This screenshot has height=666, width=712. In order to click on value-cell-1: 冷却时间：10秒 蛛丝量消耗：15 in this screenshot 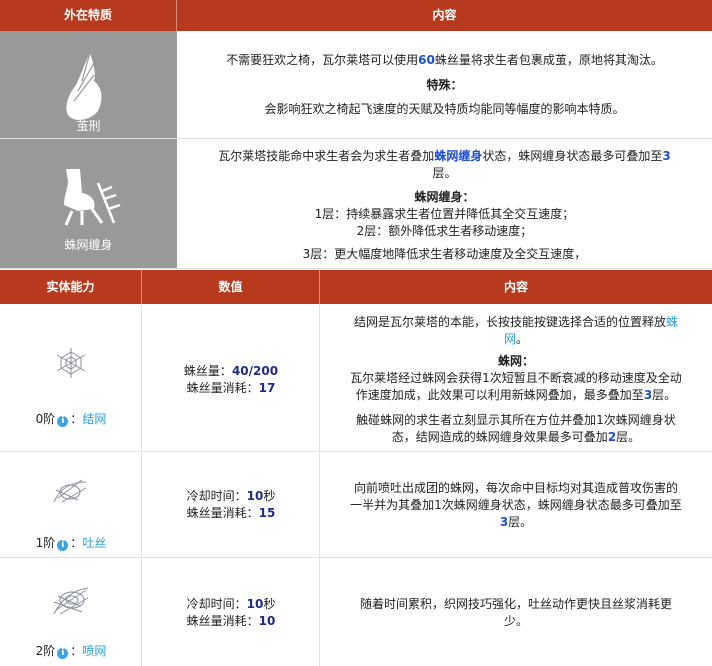, I will do `click(231, 504)`.